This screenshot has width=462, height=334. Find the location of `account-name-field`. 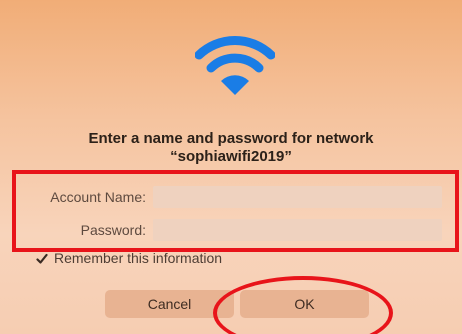

account-name-field is located at coordinates (297, 197).